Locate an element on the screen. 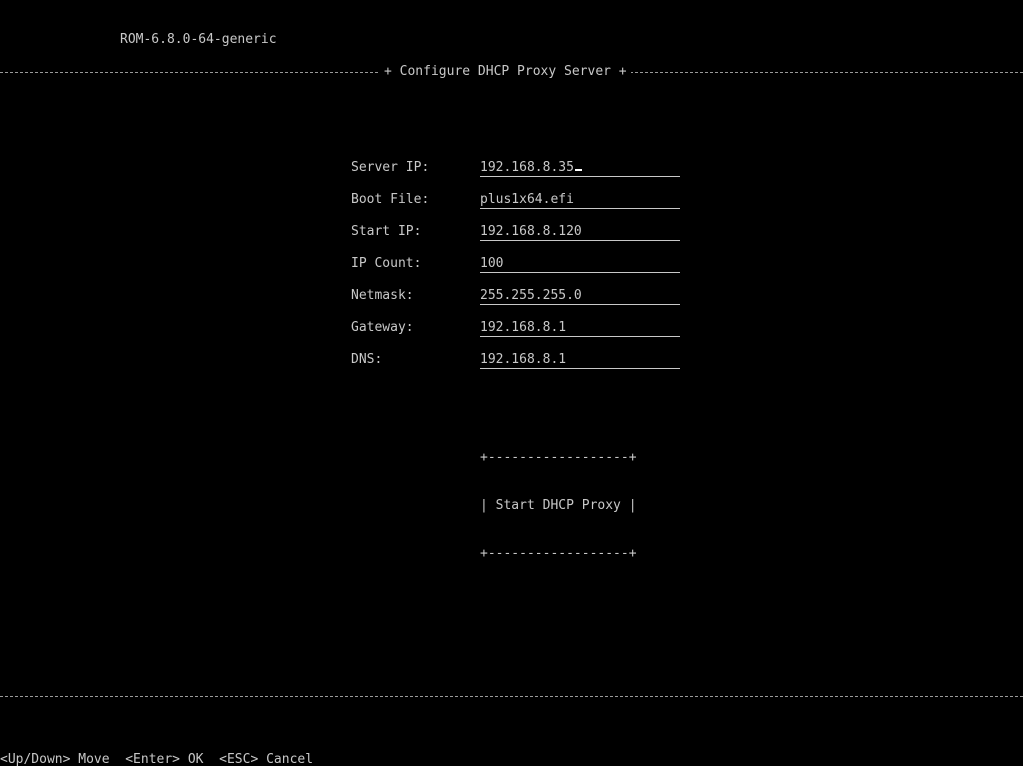  server-ip-label: Server IP: is located at coordinates (390, 167).